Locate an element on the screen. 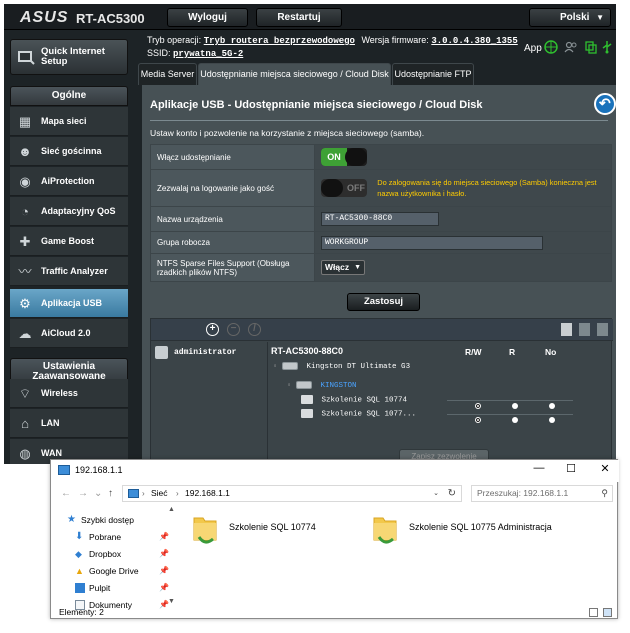 This screenshot has height=633, width=630. usb-drive-icon is located at coordinates (290, 366).